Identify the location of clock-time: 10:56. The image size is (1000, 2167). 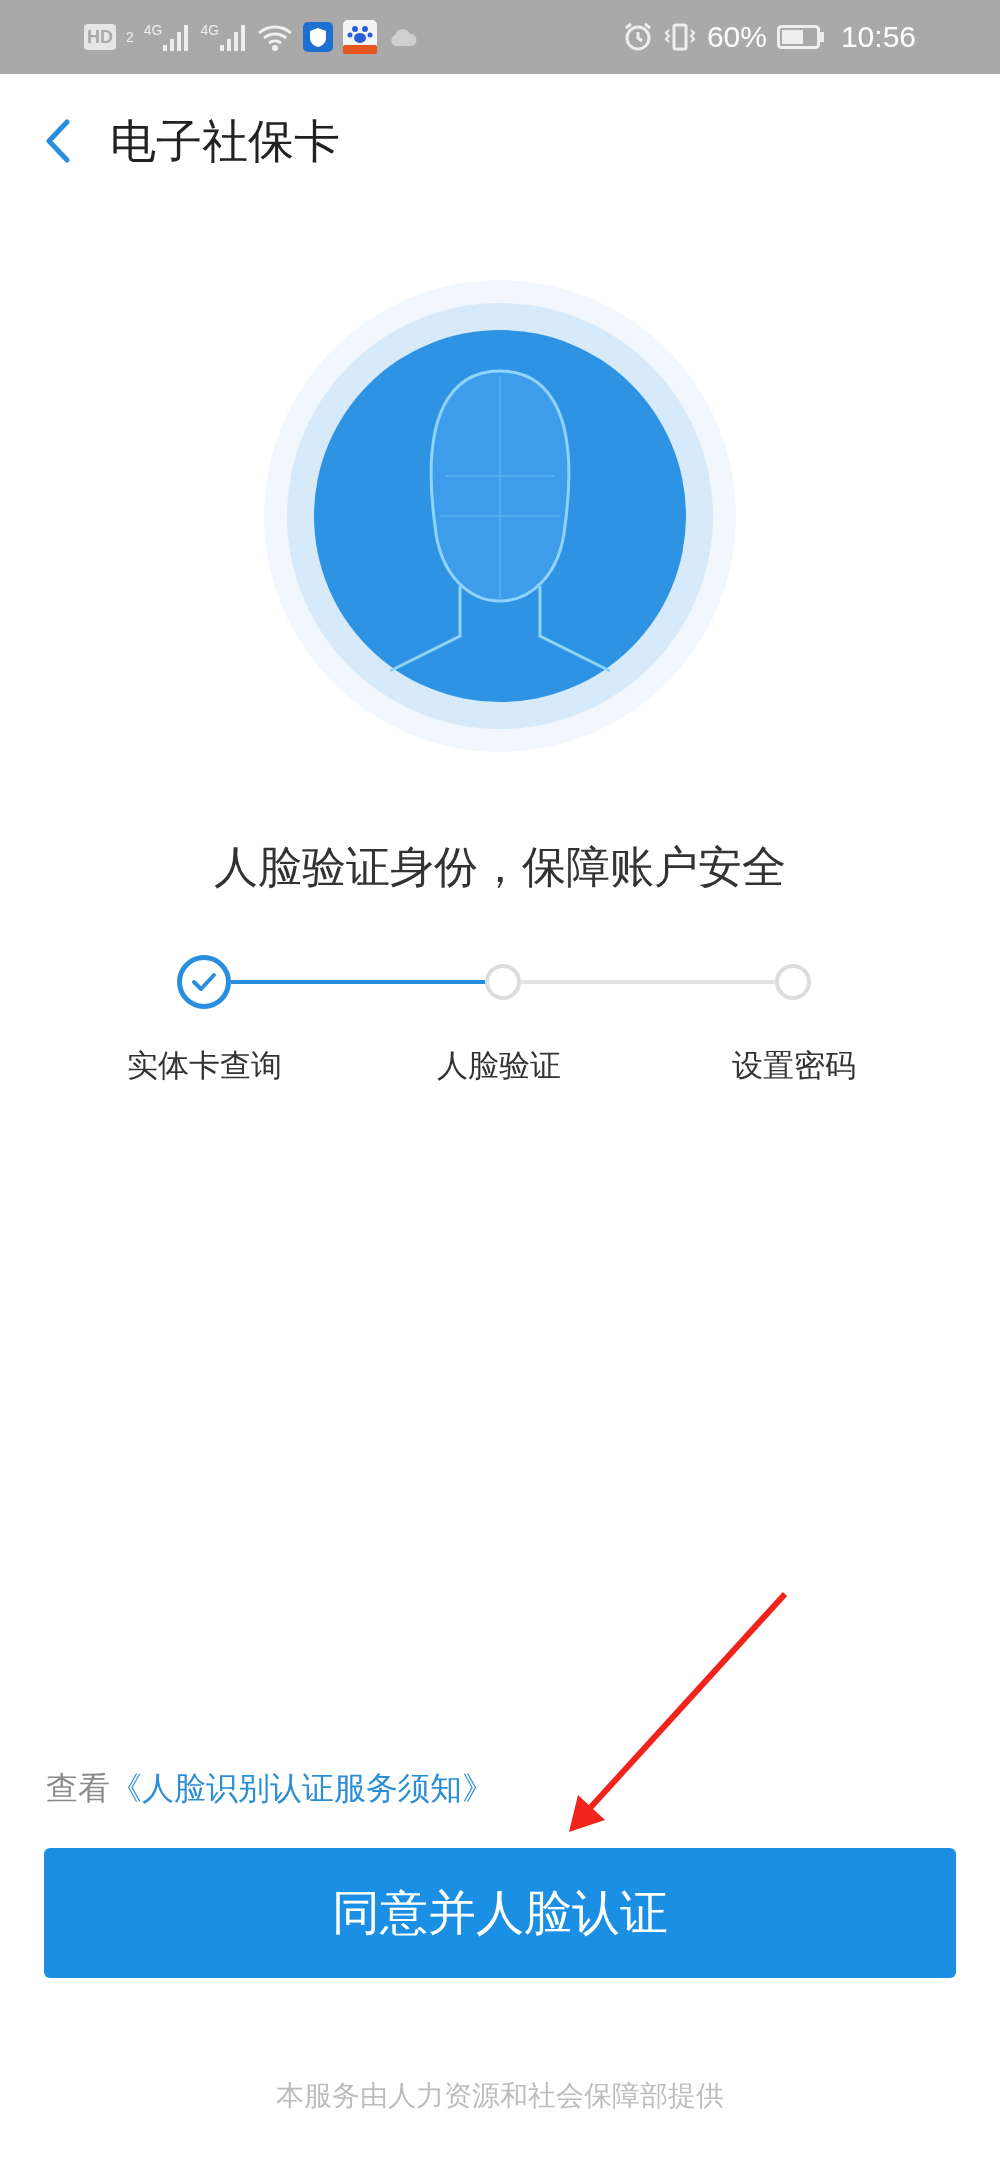
(878, 37).